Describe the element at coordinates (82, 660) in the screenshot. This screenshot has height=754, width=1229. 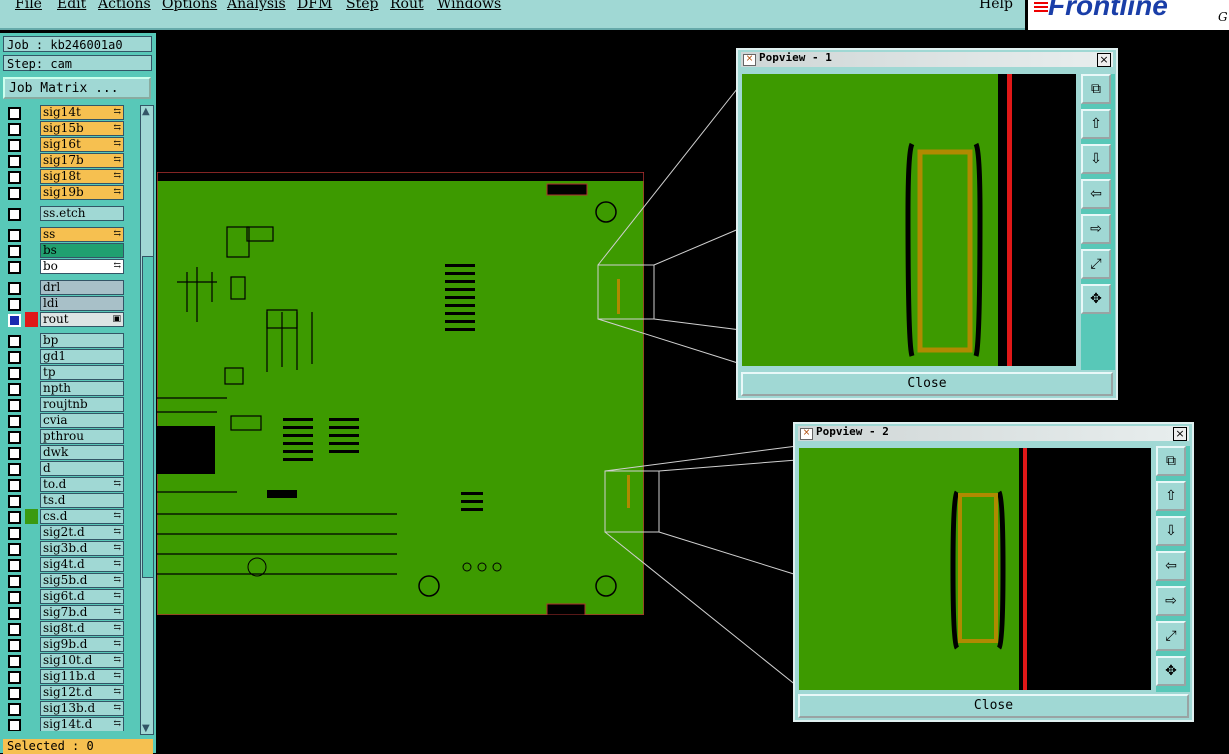
I see `layer-name: sig10t.d ⇆` at that location.